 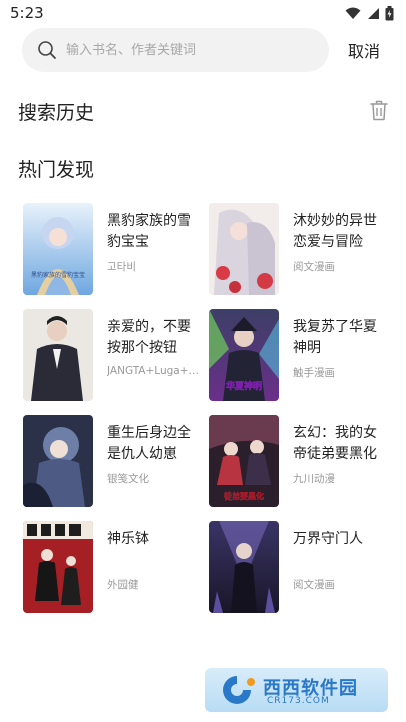 What do you see at coordinates (373, 13) in the screenshot?
I see `signal-icon` at bounding box center [373, 13].